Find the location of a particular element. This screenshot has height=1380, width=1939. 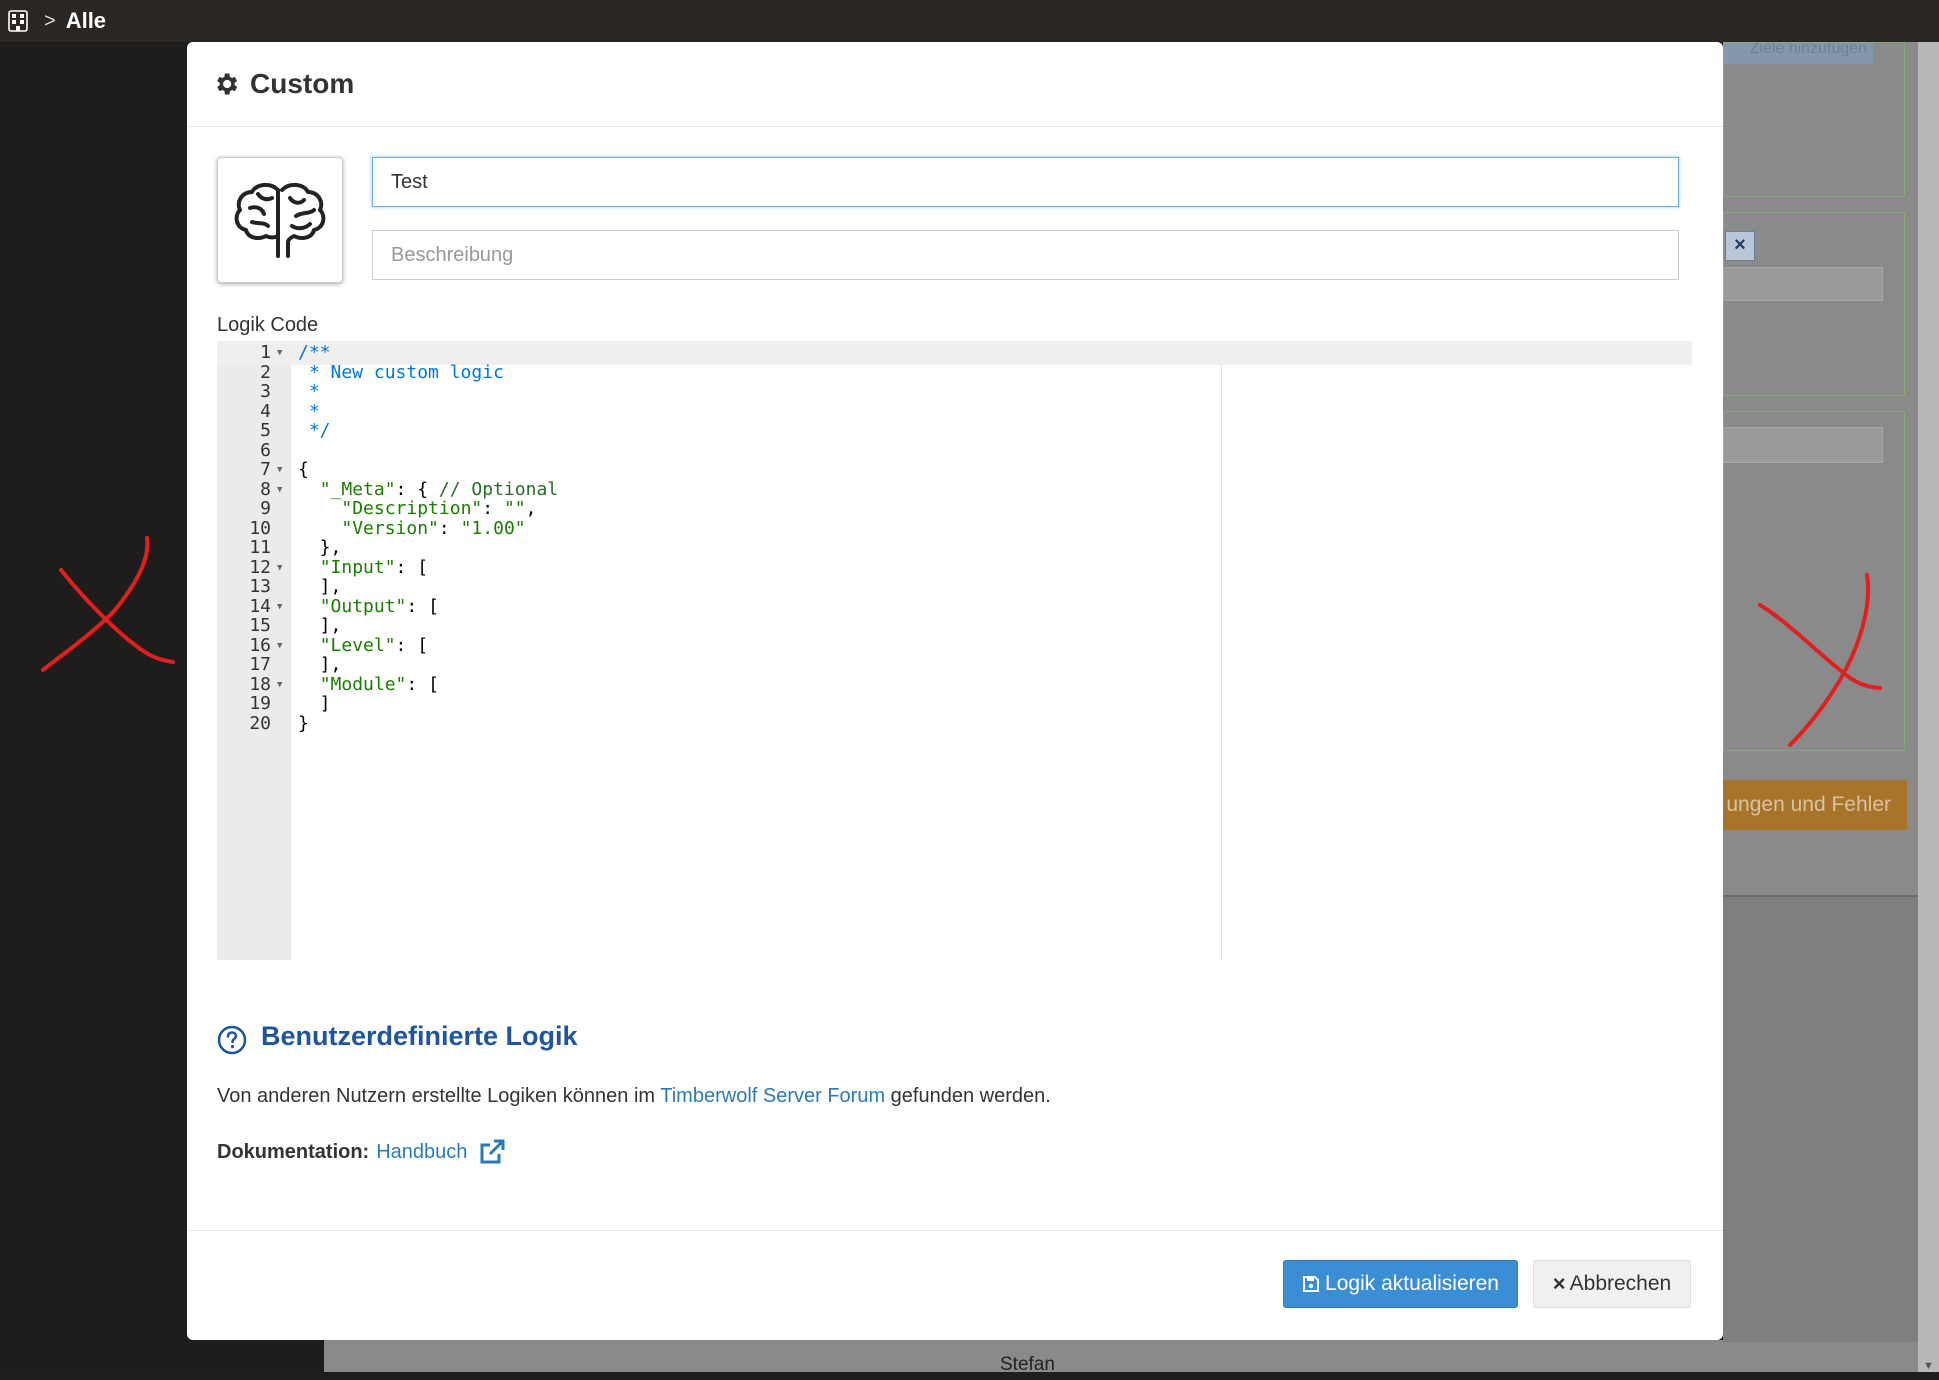

external-link-icon is located at coordinates (492, 1152).